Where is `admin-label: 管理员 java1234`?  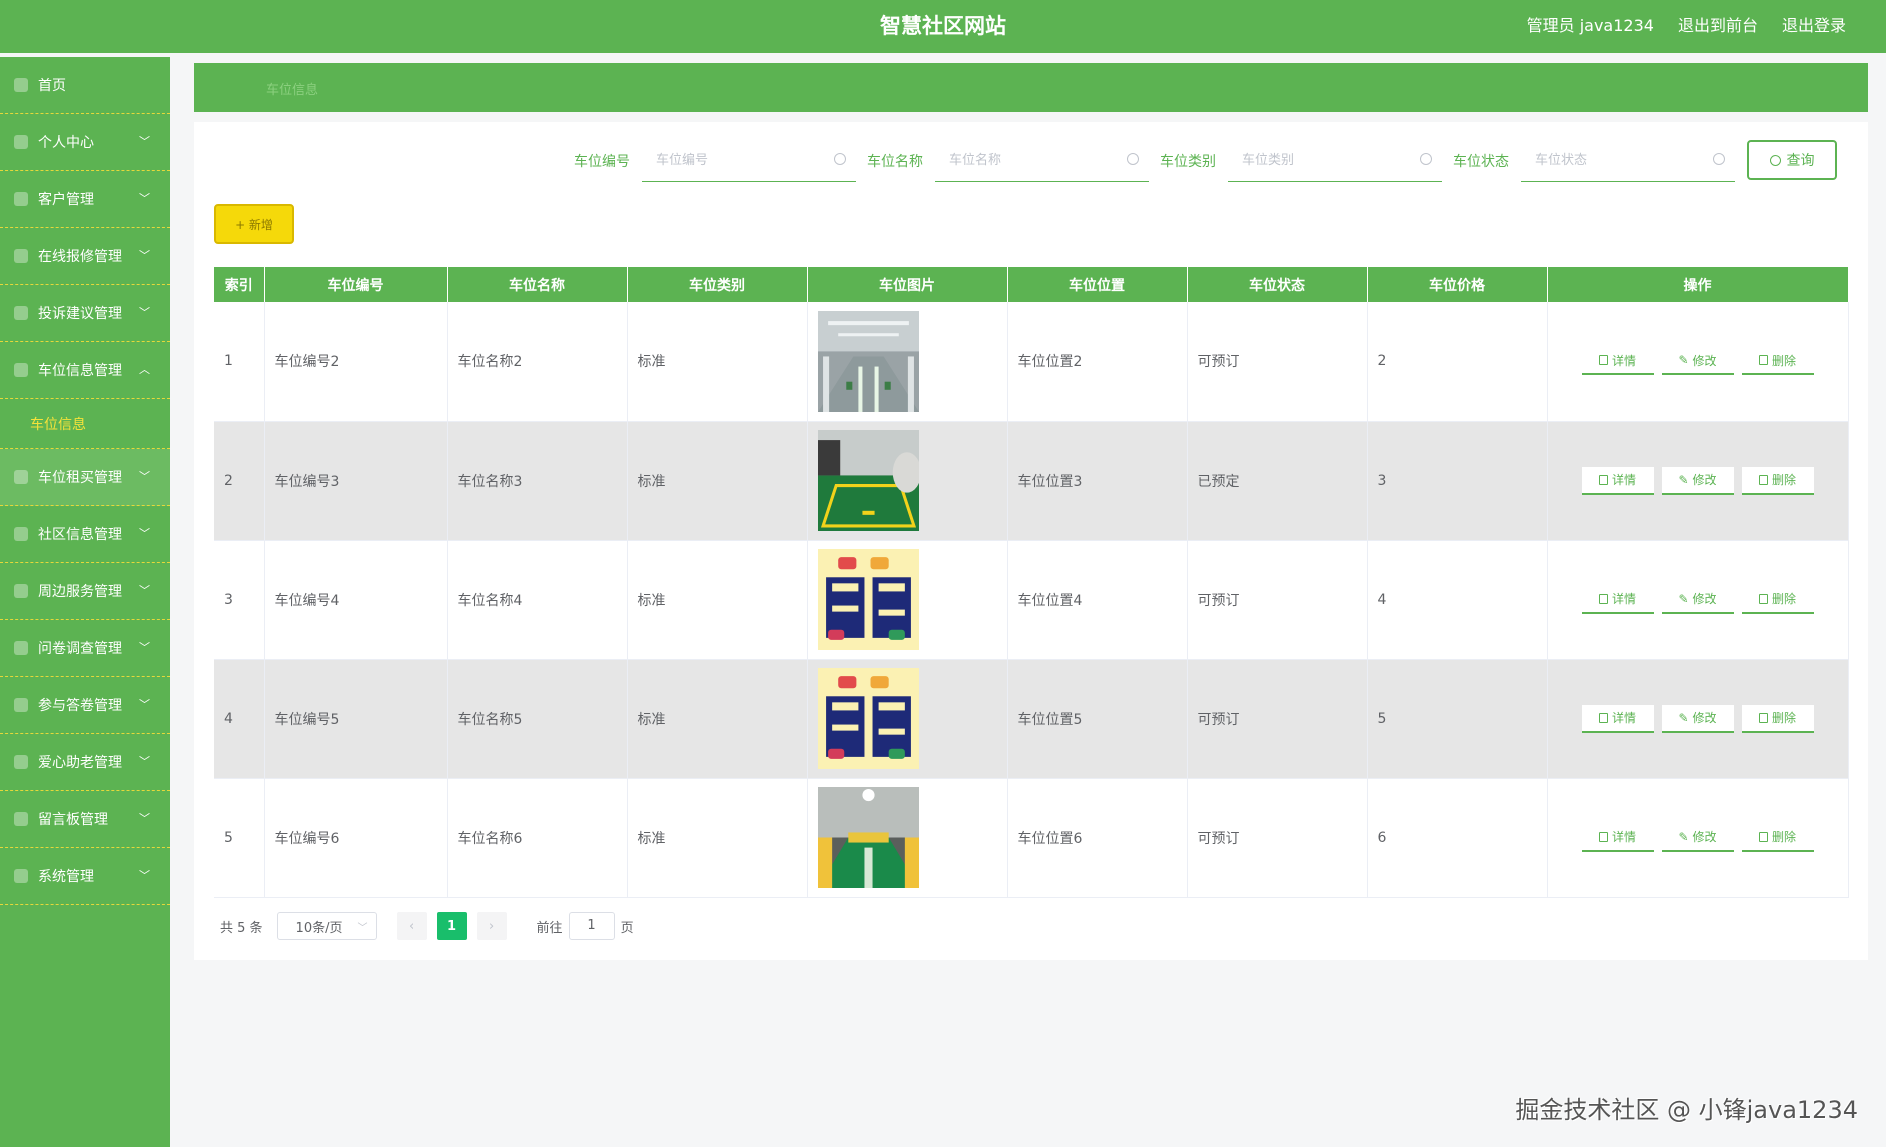
admin-label: 管理员 java1234 is located at coordinates (1590, 25).